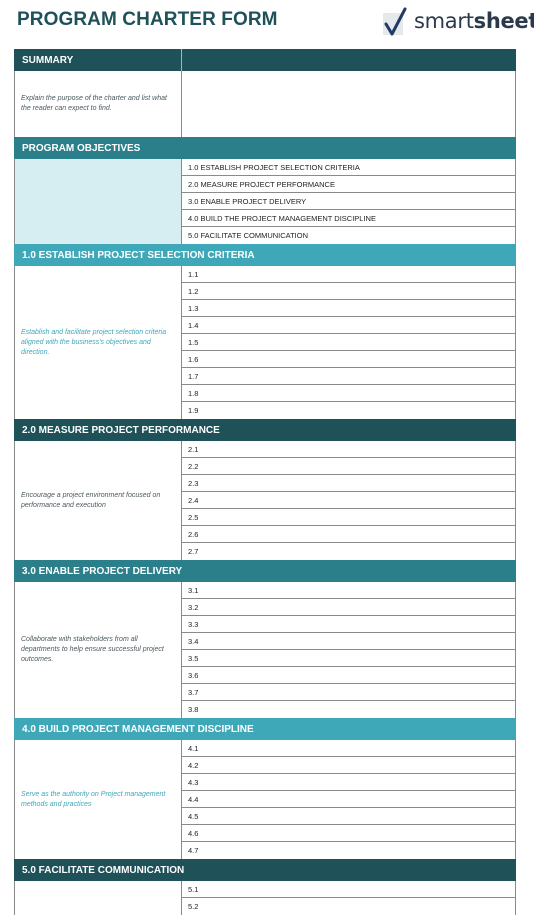  Describe the element at coordinates (348, 799) in the screenshot. I see `section-row: 4.4` at that location.